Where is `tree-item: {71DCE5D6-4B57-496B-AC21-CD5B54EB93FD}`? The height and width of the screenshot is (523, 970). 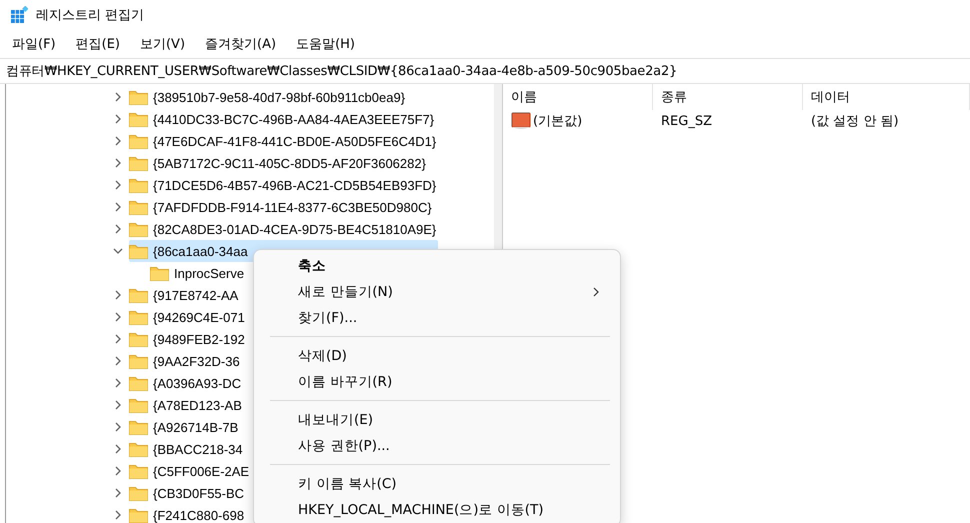
tree-item: {71DCE5D6-4B57-496B-AC21-CD5B54EB93FD} is located at coordinates (294, 185).